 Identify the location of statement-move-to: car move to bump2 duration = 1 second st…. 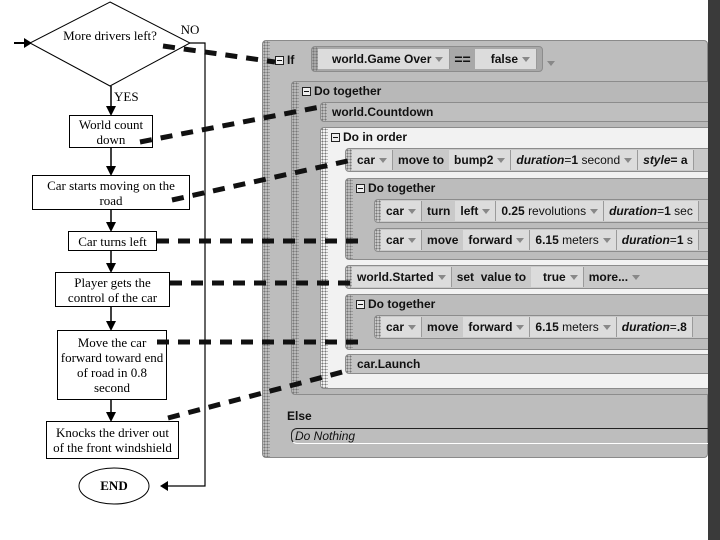
(532, 160).